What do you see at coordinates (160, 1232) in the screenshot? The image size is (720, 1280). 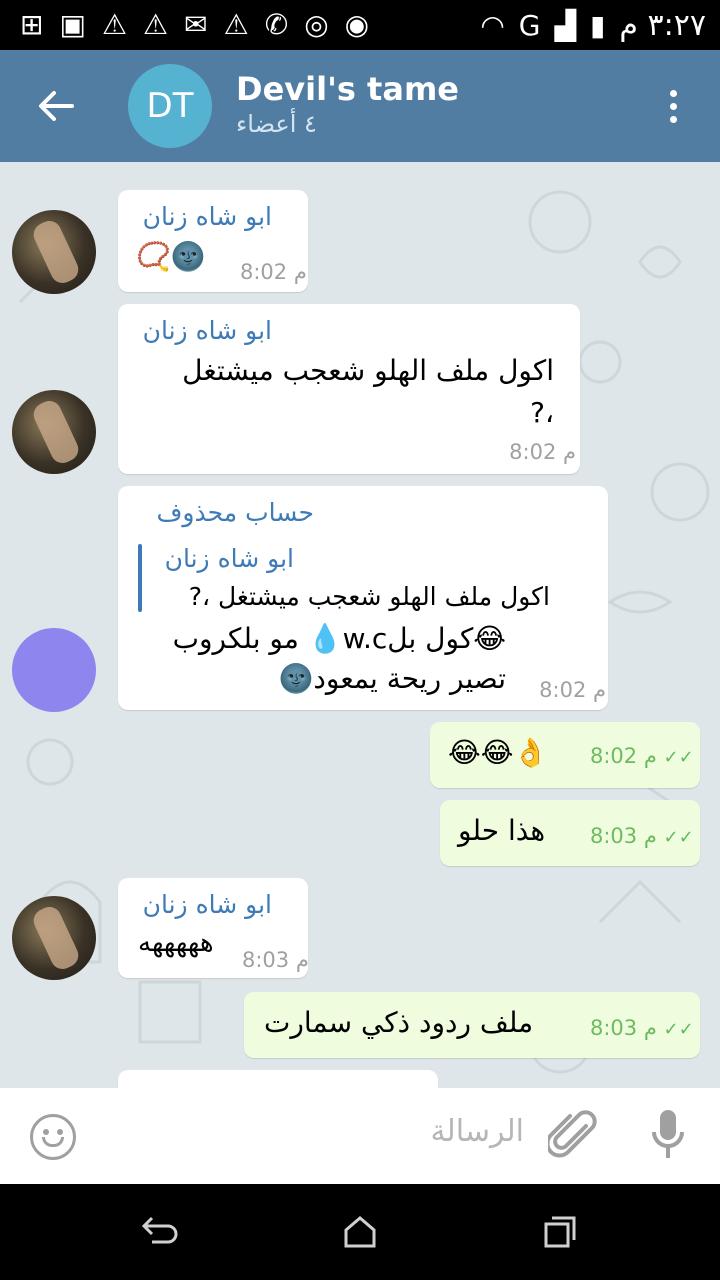 I see `nav-back-icon` at bounding box center [160, 1232].